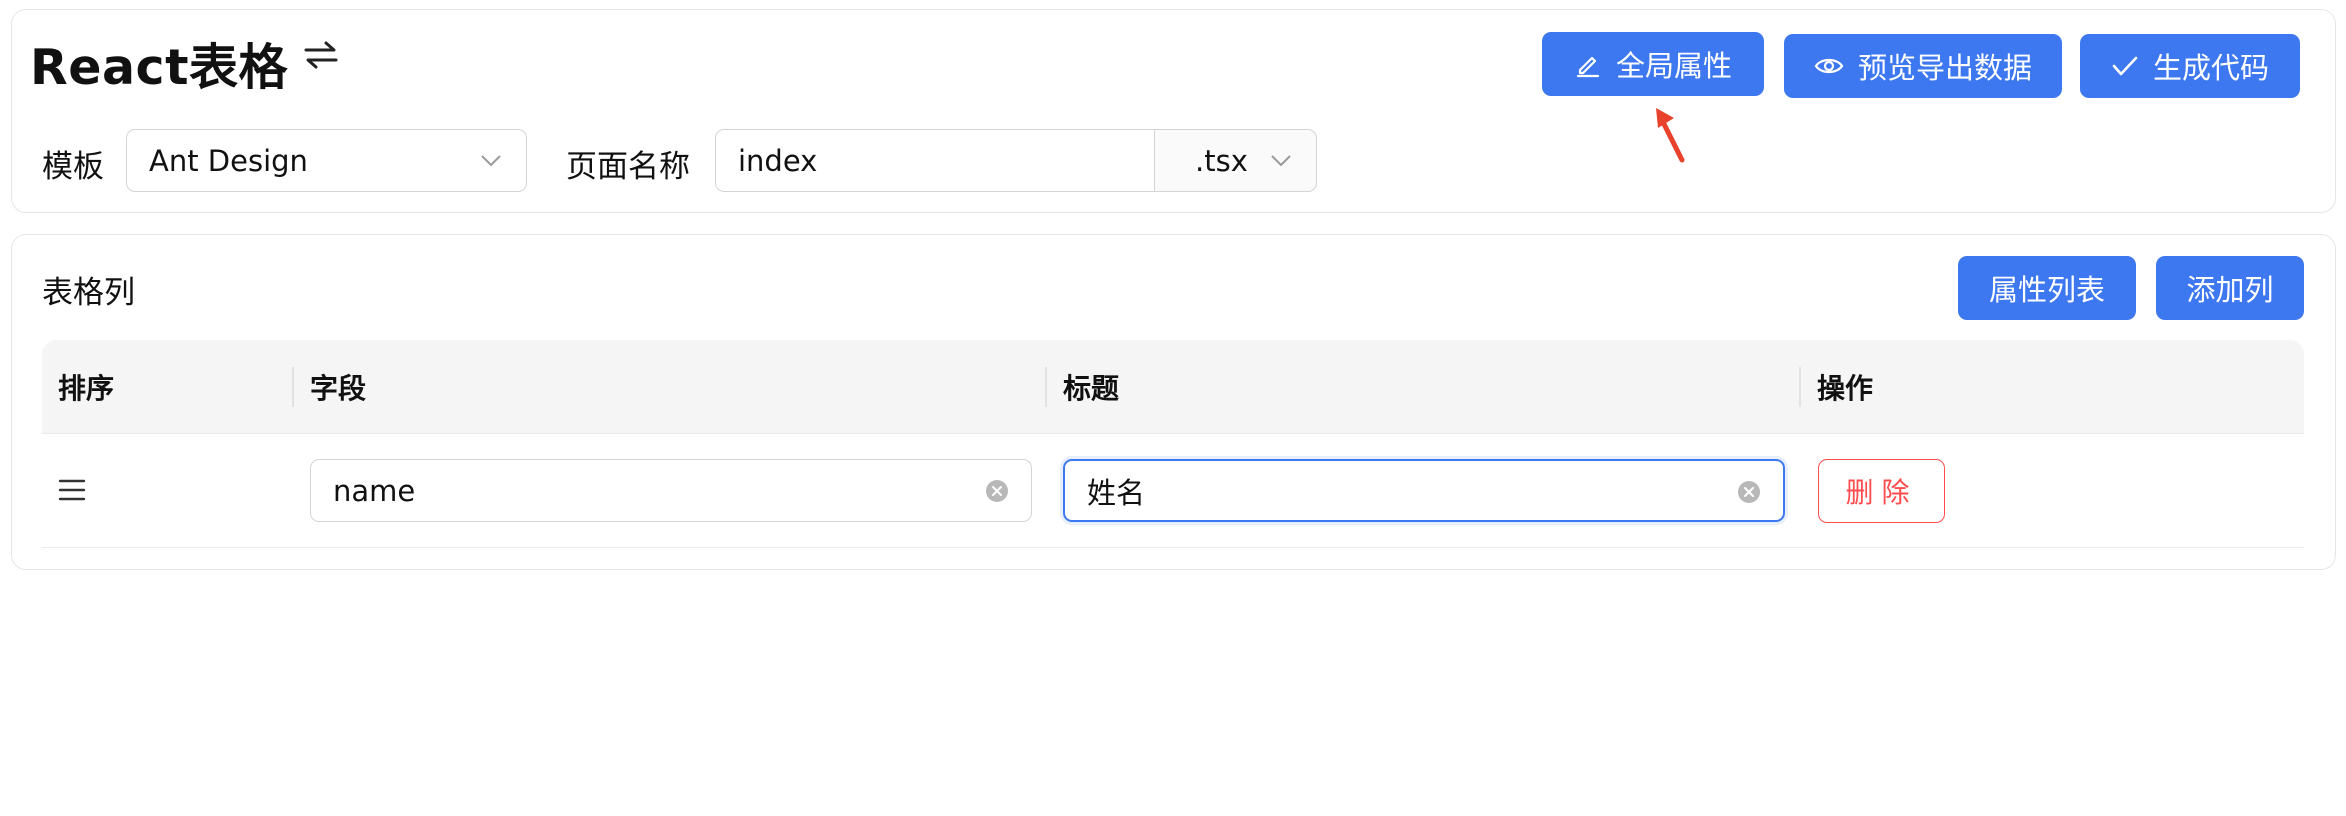 The width and height of the screenshot is (2346, 816). I want to click on column-header-field: 字段, so click(338, 388).